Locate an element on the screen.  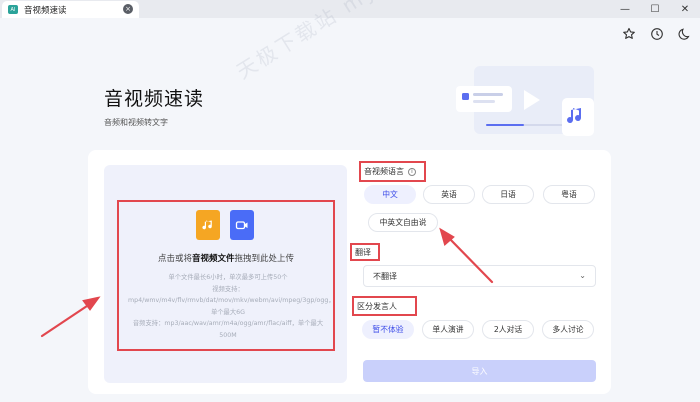
tab-title: 音视频速读 is located at coordinates (45, 10).